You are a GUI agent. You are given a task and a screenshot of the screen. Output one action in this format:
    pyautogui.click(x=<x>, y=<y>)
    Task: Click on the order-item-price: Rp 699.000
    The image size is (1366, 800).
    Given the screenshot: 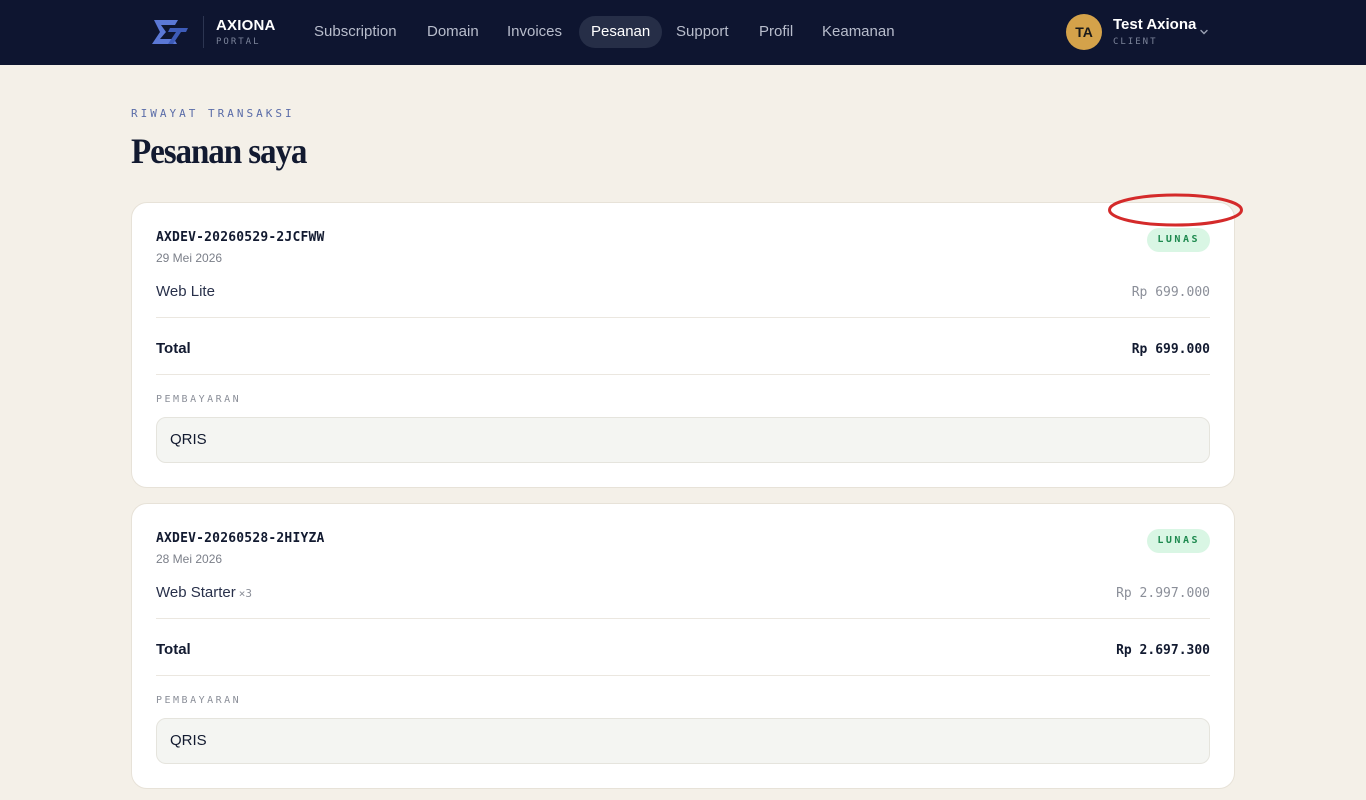 What is the action you would take?
    pyautogui.click(x=1170, y=292)
    